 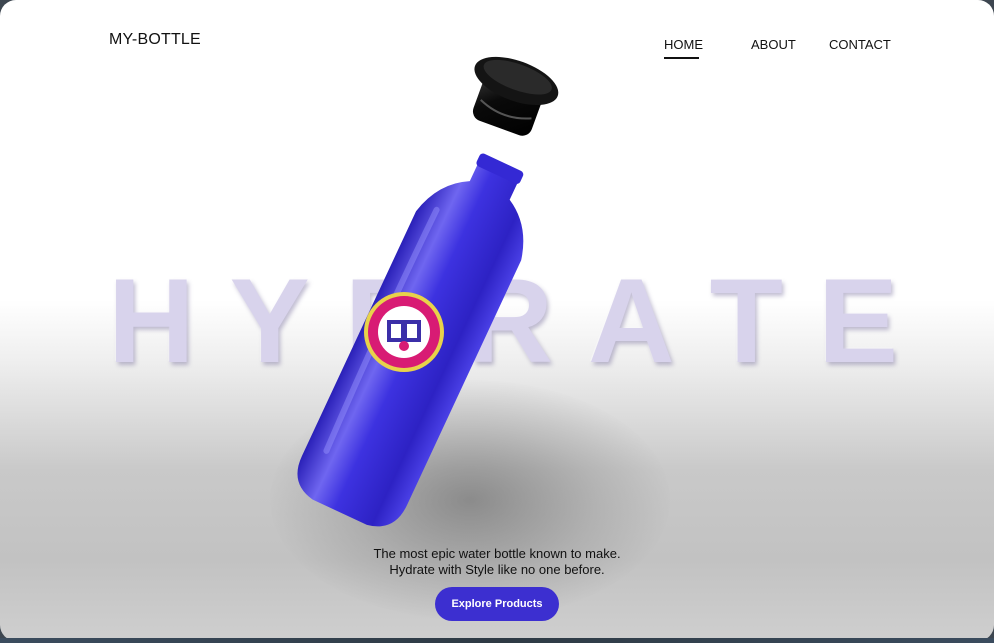 What do you see at coordinates (151, 321) in the screenshot?
I see `hero-letter: H` at bounding box center [151, 321].